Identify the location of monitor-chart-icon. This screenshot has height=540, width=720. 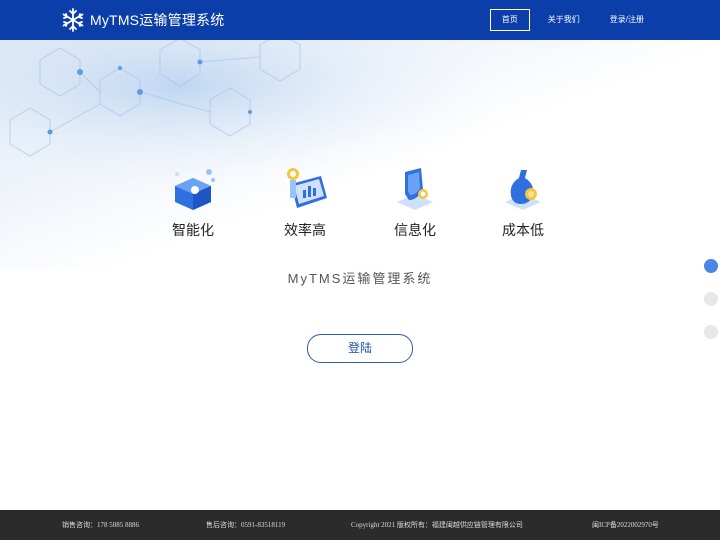
(307, 188).